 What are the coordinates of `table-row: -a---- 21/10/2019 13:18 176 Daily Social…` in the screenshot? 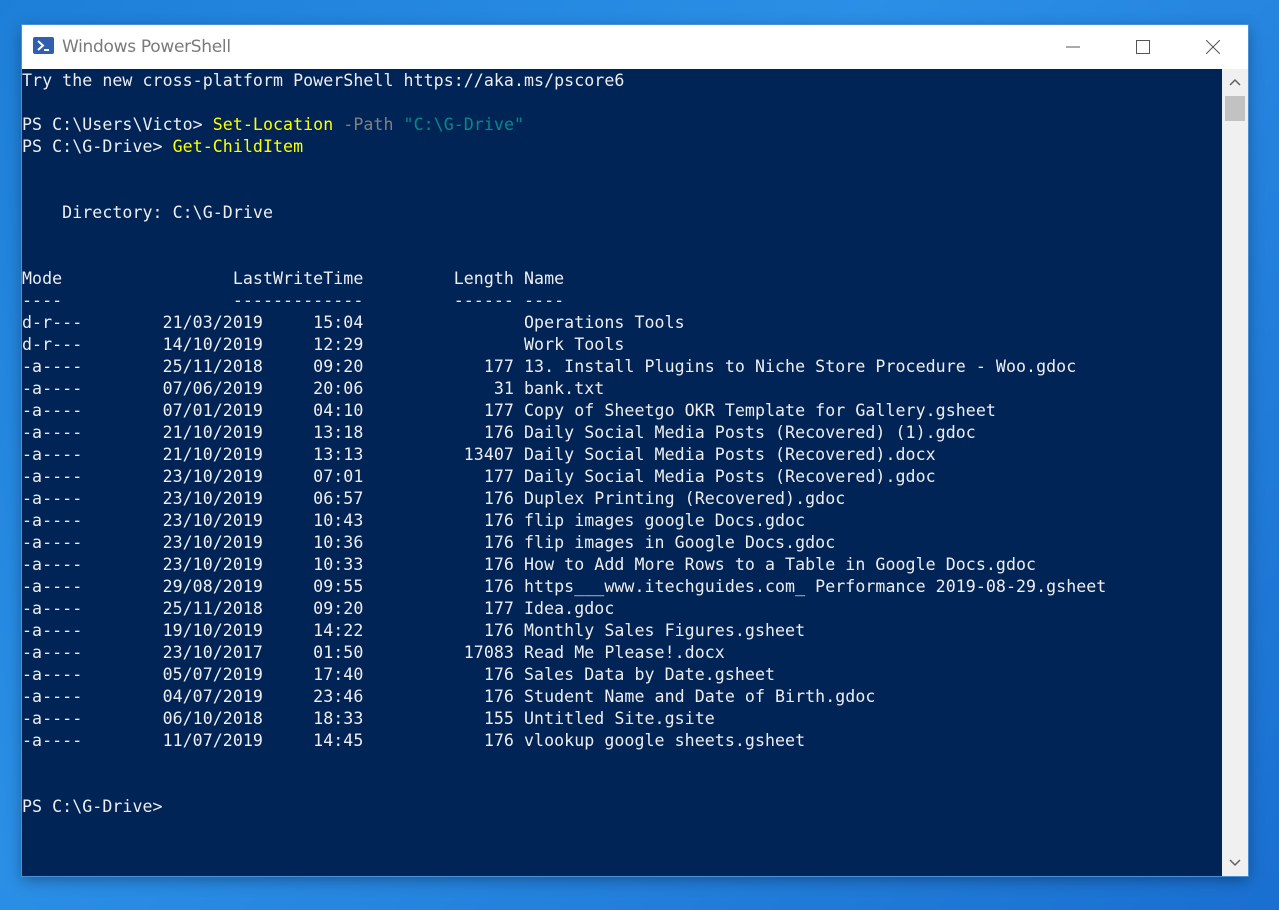 It's located at (499, 432).